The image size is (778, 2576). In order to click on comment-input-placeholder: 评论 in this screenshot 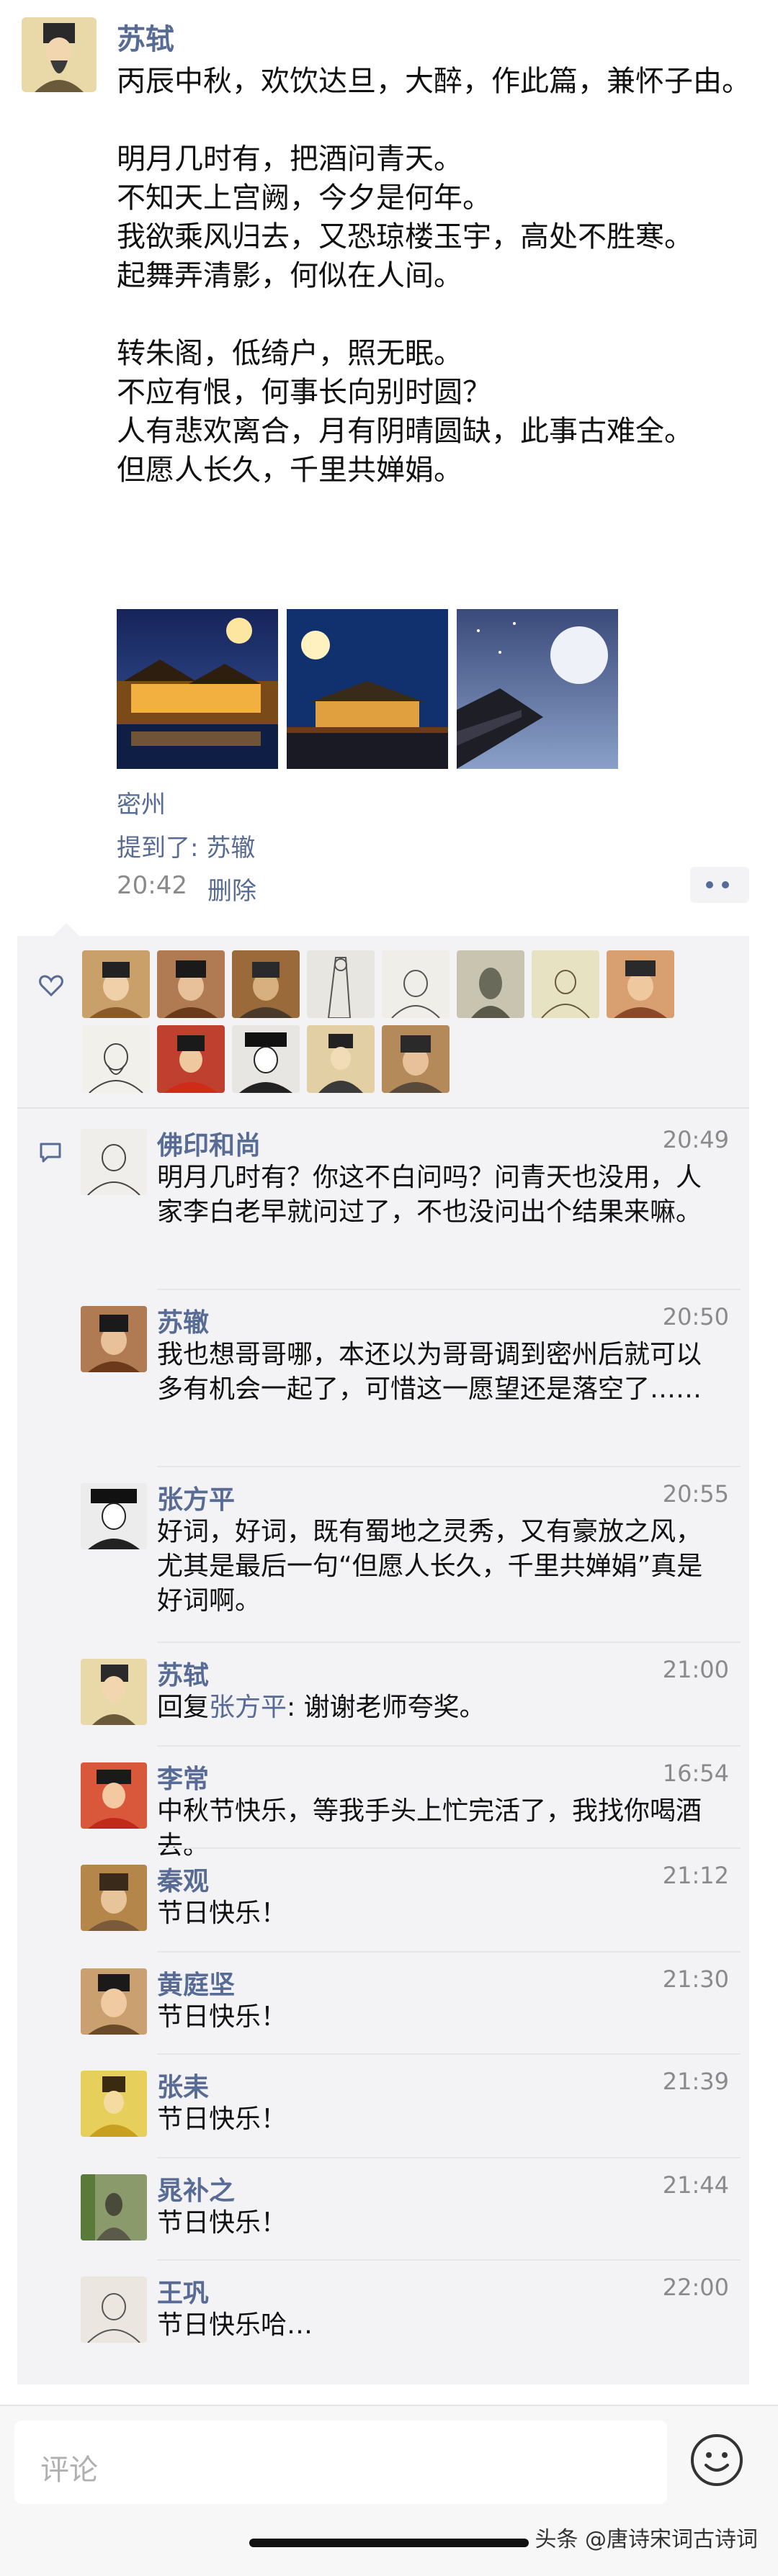, I will do `click(69, 2470)`.